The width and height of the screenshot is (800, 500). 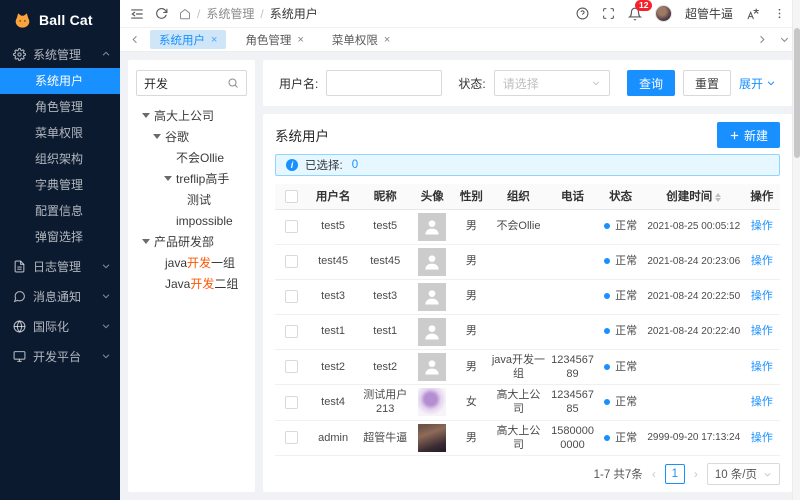 What do you see at coordinates (60, 81) in the screenshot?
I see `sidebar-item: 系统用户` at bounding box center [60, 81].